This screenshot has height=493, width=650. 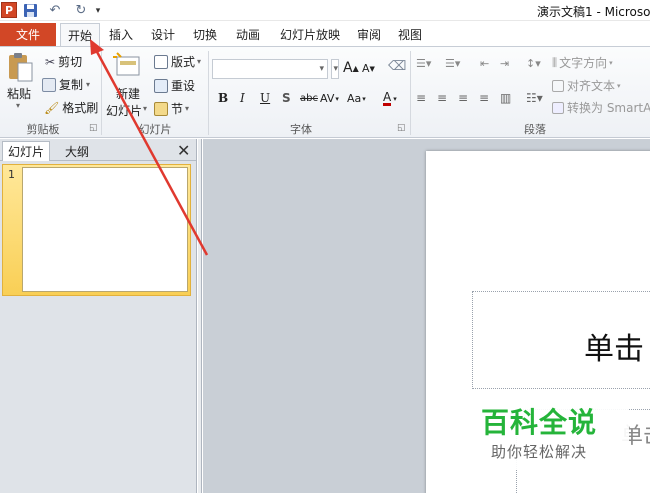 What do you see at coordinates (410, 34) in the screenshot?
I see `tab-view: 视图` at bounding box center [410, 34].